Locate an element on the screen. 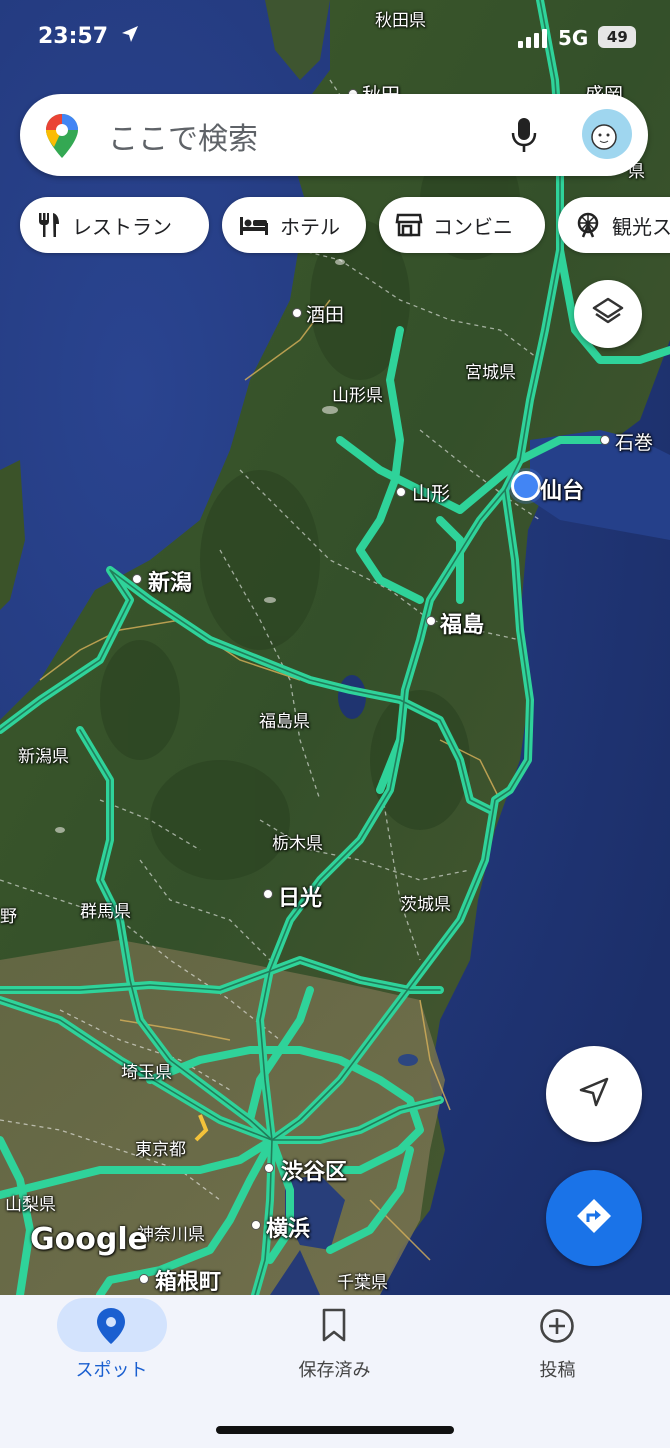  label-fukushima: 福島 is located at coordinates (462, 625).